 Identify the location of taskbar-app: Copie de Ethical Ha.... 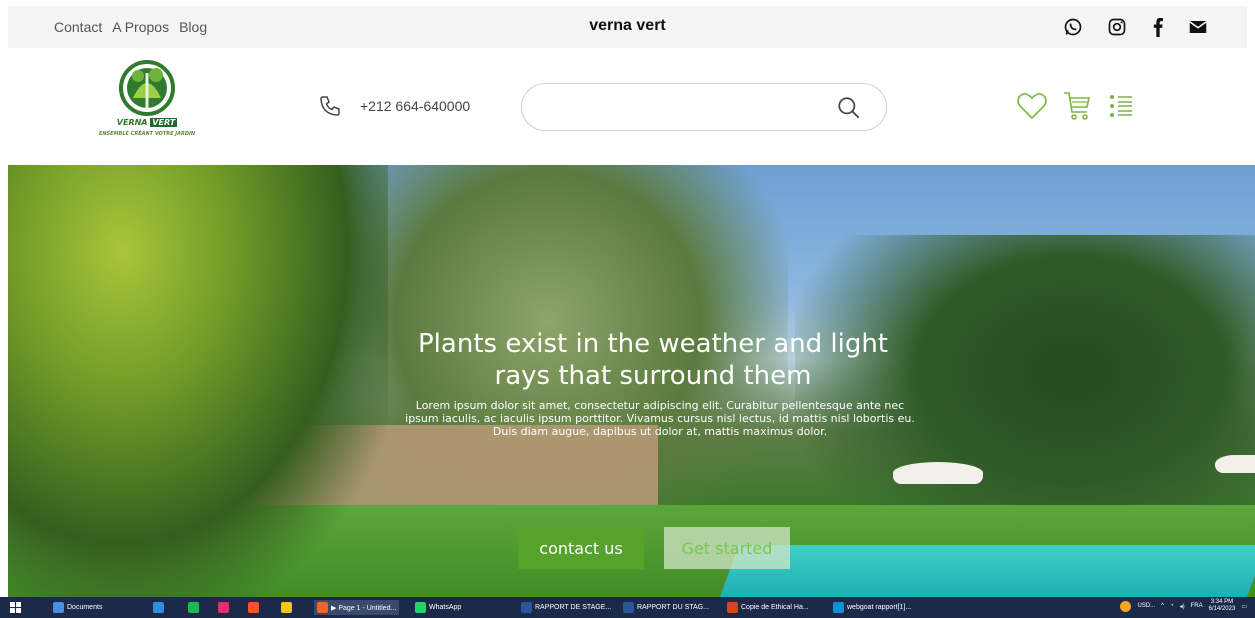
(768, 607).